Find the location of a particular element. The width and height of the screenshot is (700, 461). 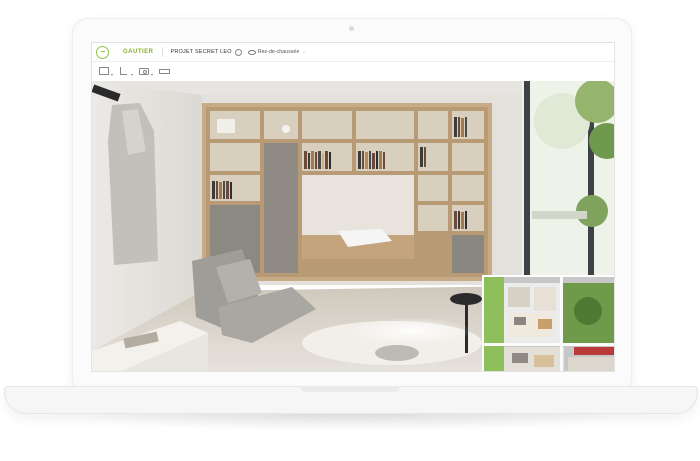

chevron-down-icon: ⌄ is located at coordinates (304, 51).